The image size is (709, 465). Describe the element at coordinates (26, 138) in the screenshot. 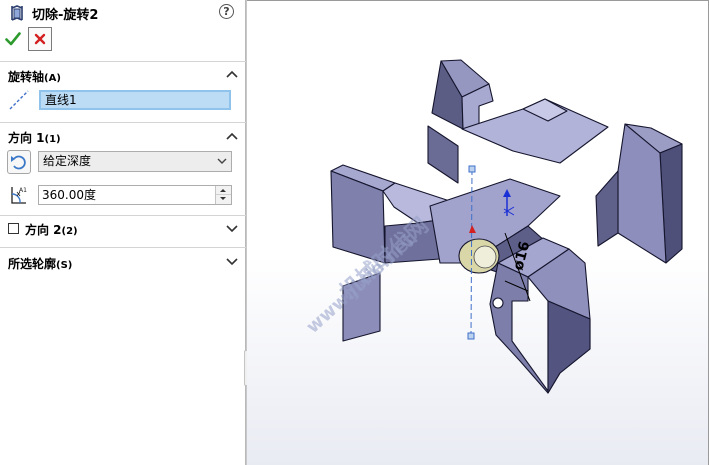

I see `section-direction1-title: 方向 1` at that location.